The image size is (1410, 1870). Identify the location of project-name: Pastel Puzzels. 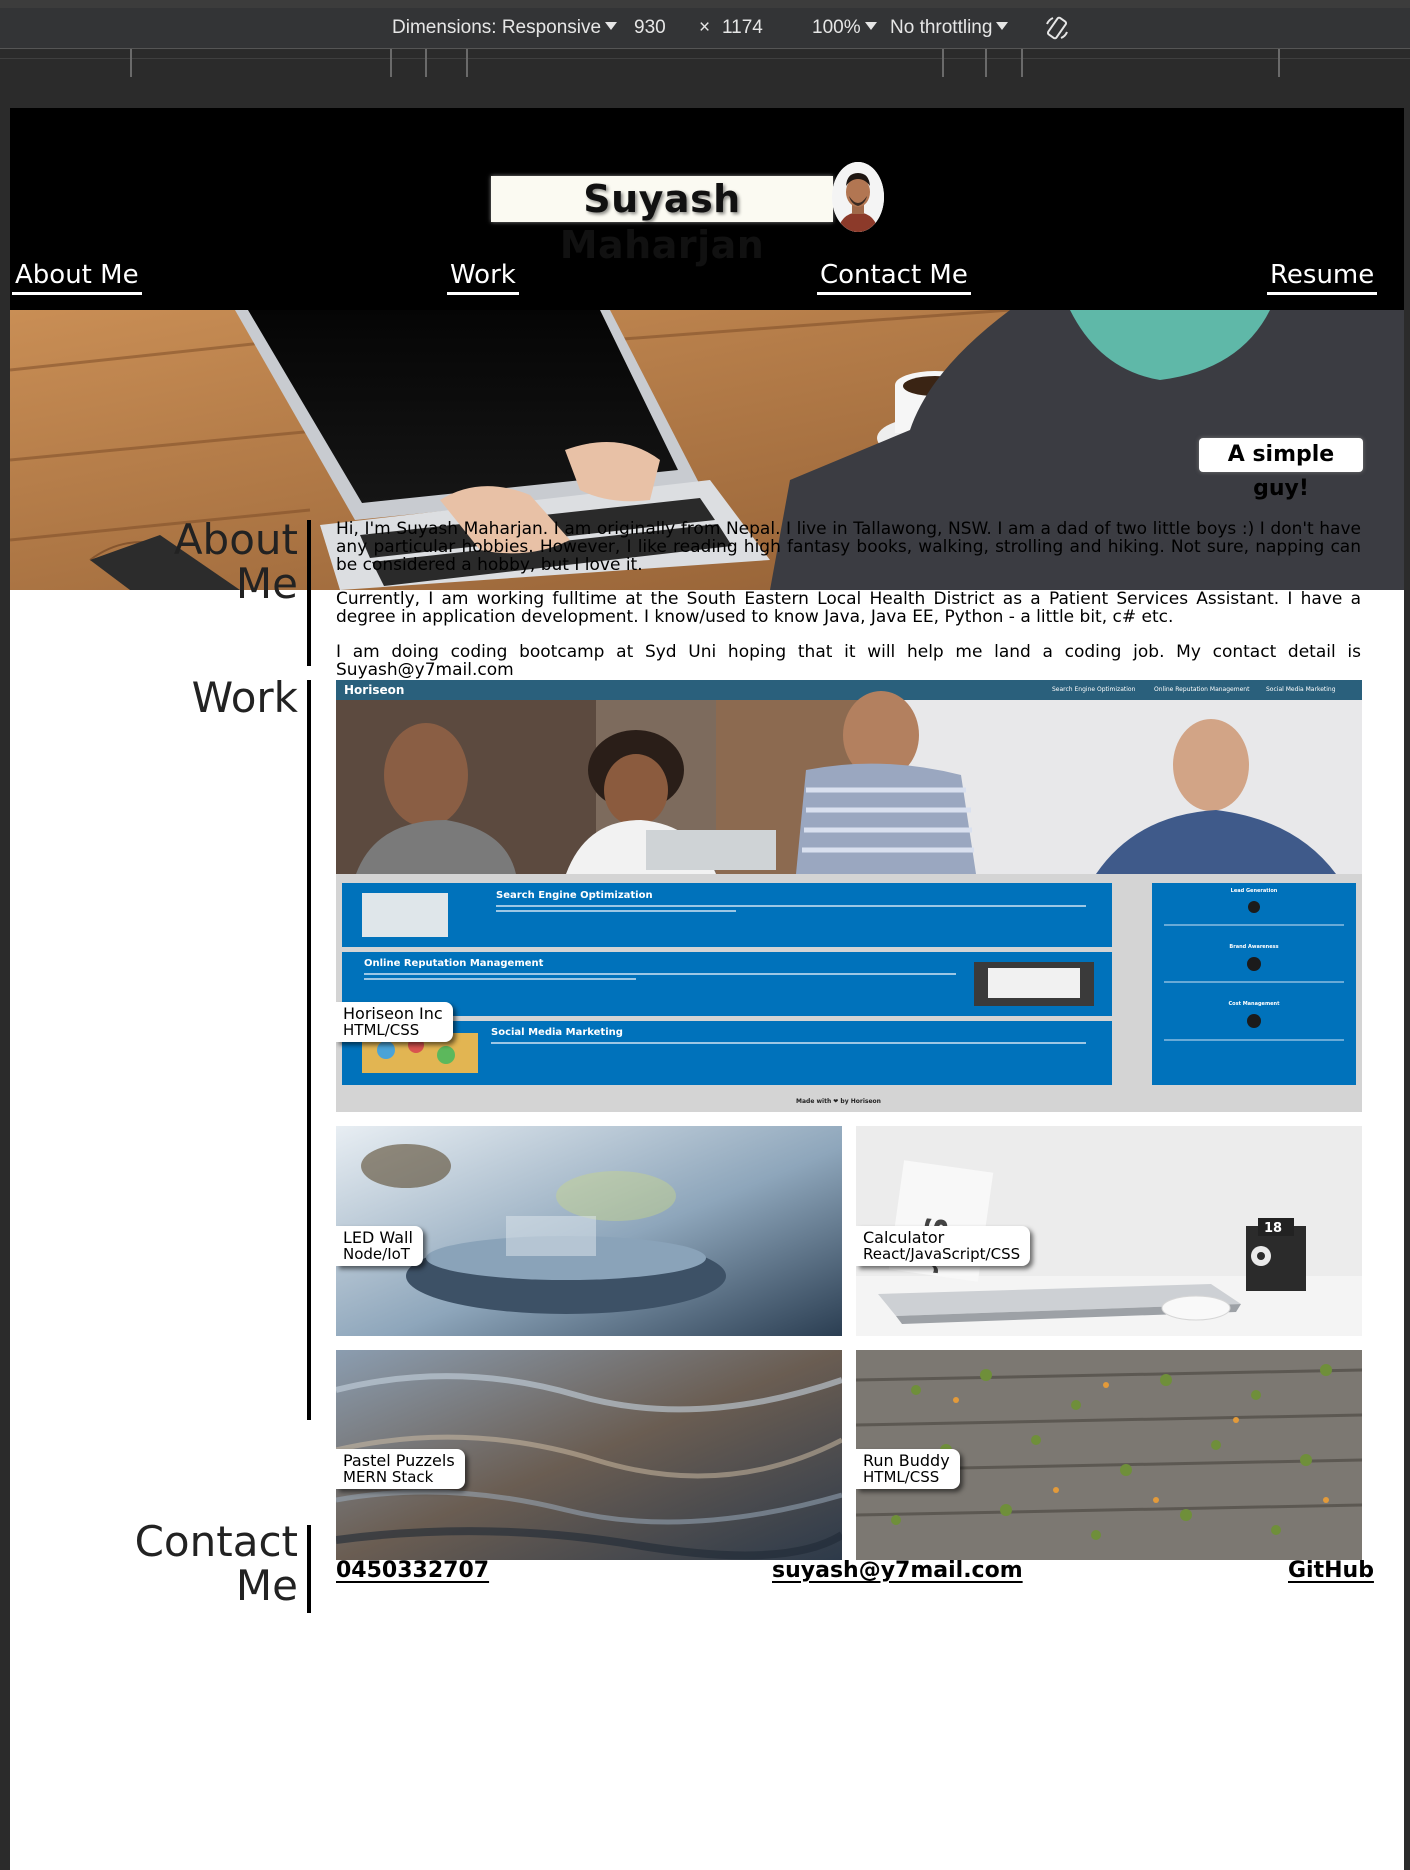
(399, 1460).